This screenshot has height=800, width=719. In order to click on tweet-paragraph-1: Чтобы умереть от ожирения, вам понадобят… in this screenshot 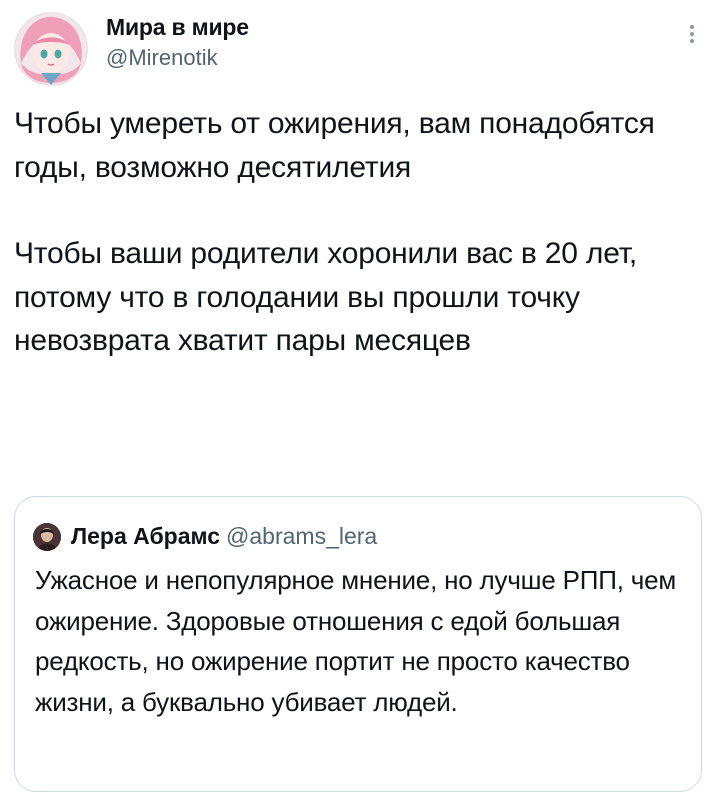, I will do `click(334, 145)`.